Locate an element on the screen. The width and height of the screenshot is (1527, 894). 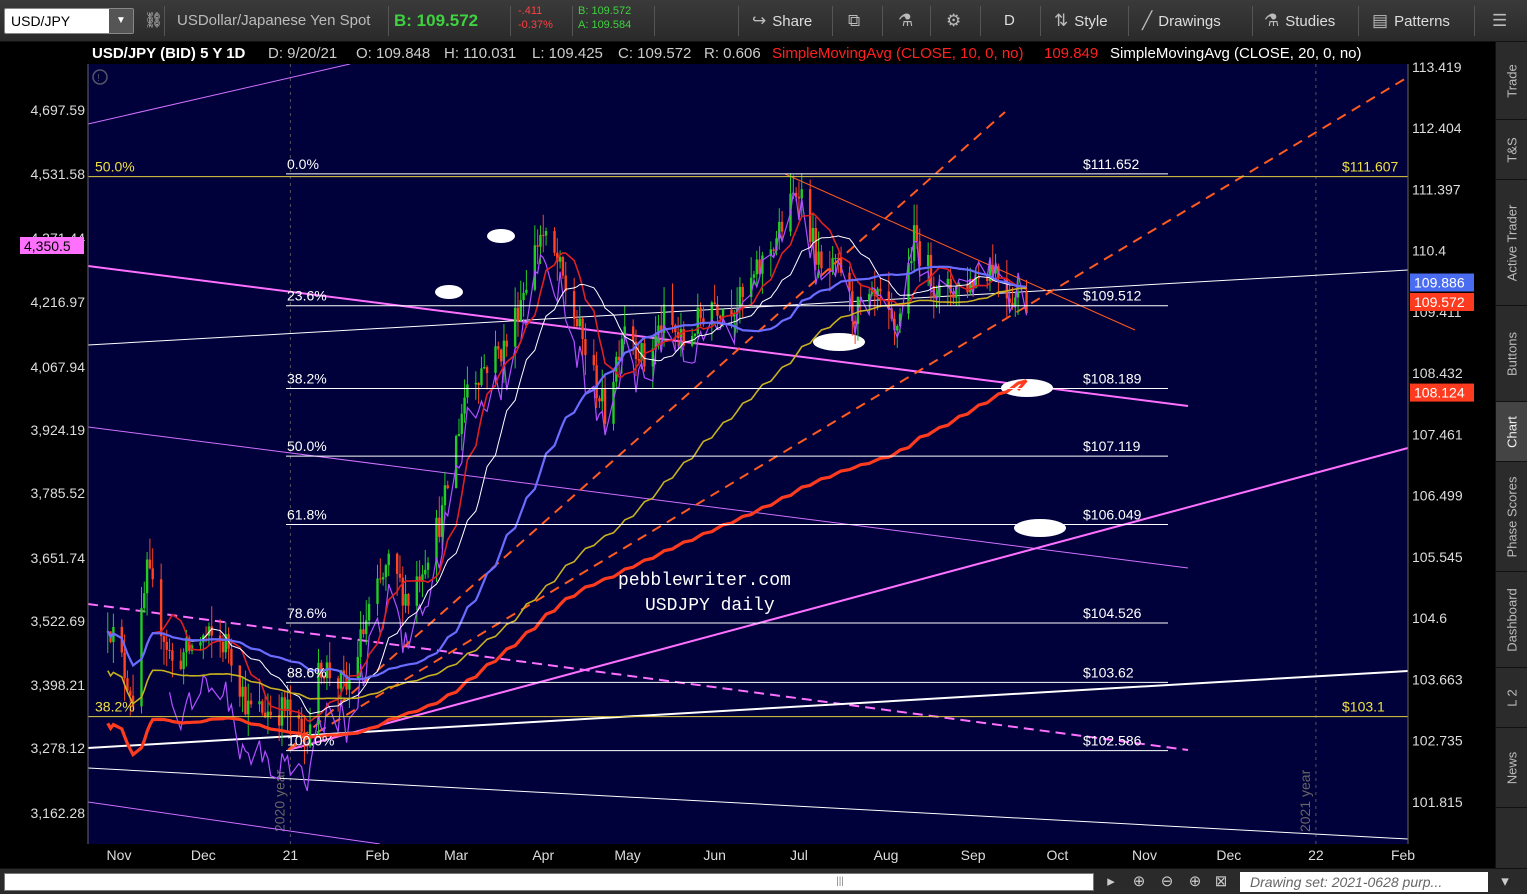
tab-label: Trade is located at coordinates (1512, 80).